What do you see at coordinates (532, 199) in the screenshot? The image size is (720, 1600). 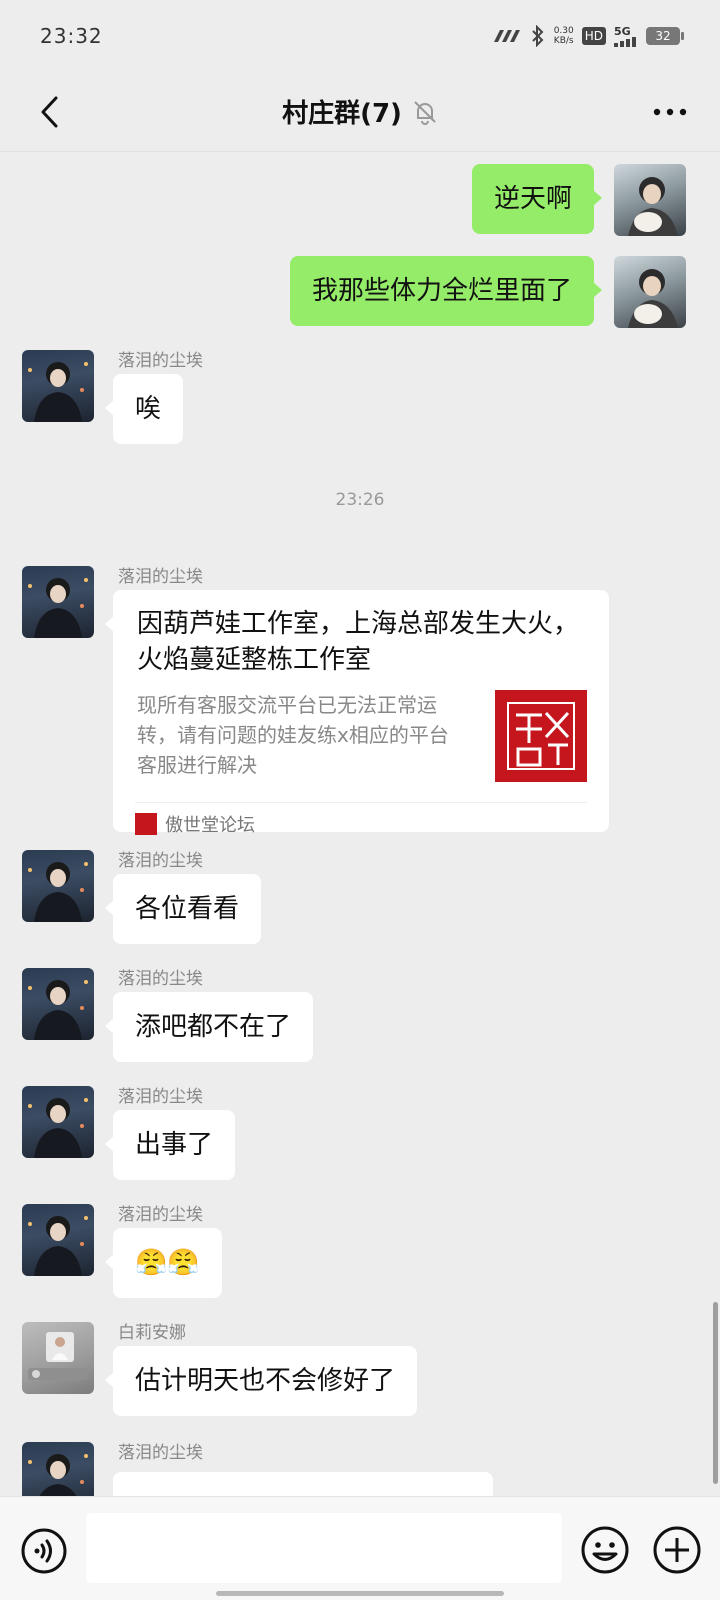 I see `message-text: 逆天啊` at bounding box center [532, 199].